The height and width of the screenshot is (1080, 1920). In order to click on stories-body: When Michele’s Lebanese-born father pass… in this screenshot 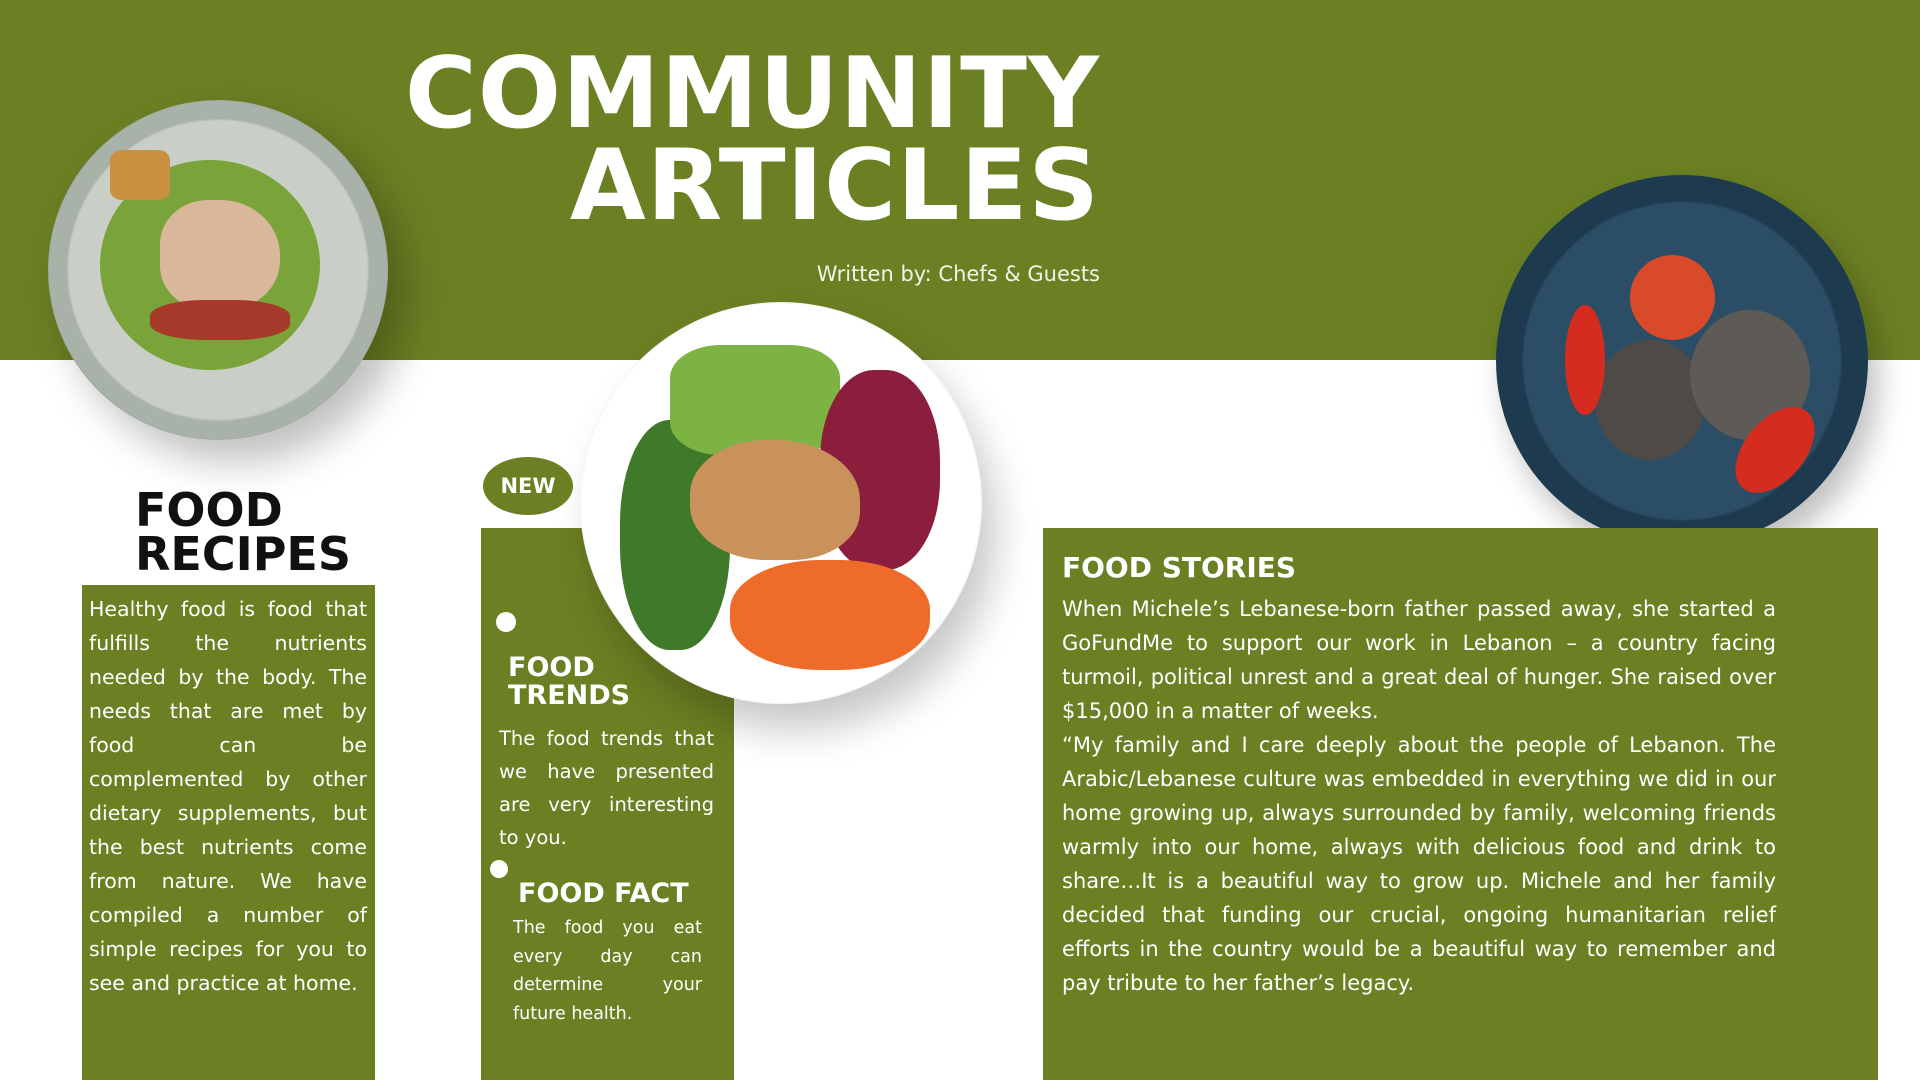, I will do `click(1419, 796)`.